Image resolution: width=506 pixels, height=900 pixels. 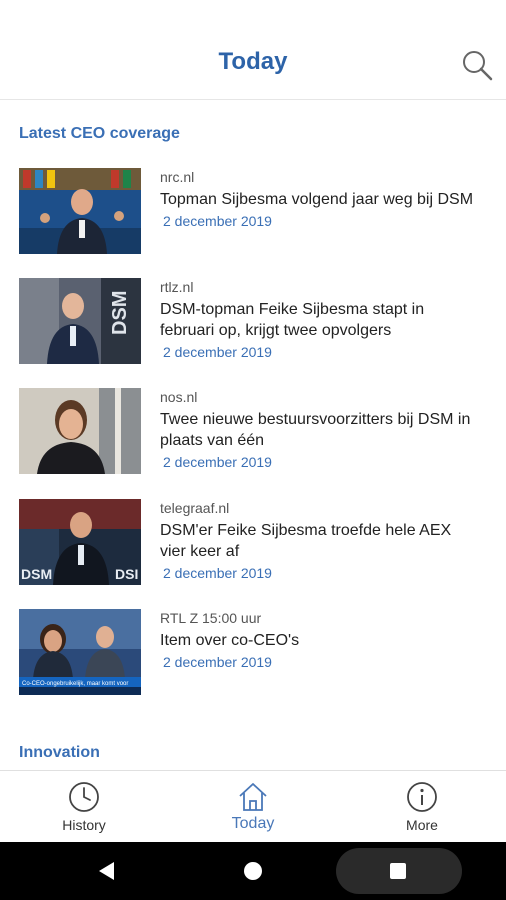 I want to click on thumb-logo-text: DSI, so click(x=126, y=574).